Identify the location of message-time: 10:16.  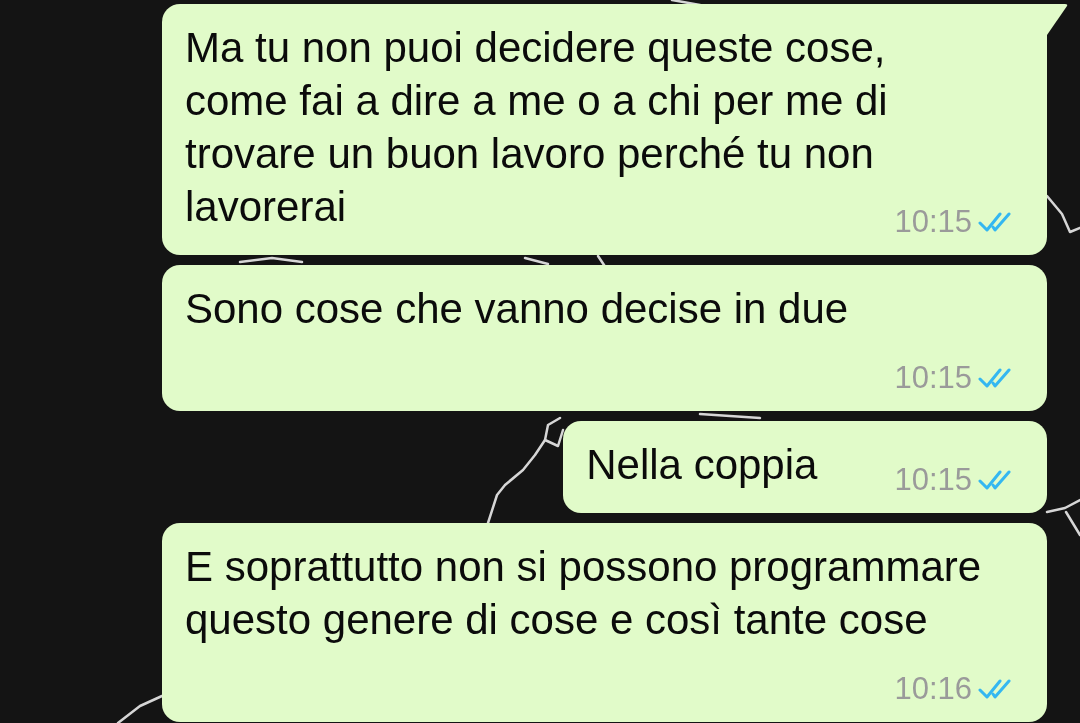
(933, 689).